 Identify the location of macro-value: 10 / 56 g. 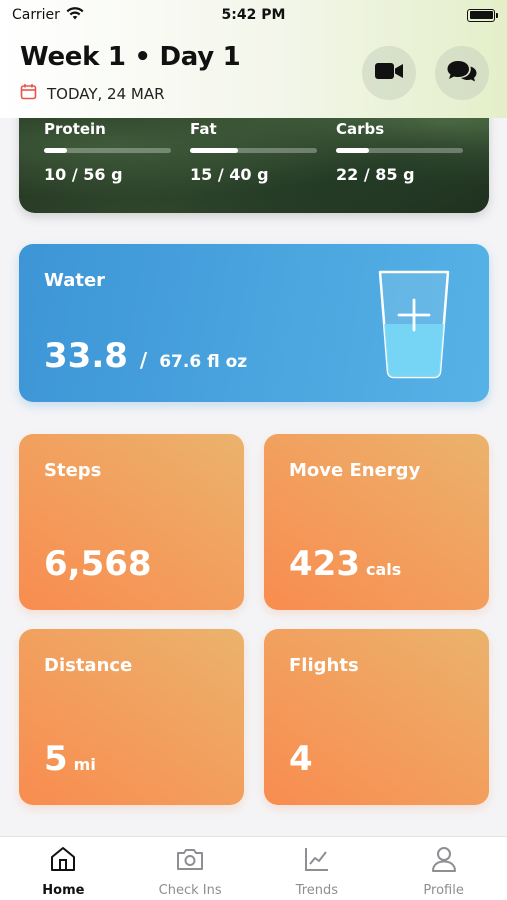
(83, 174).